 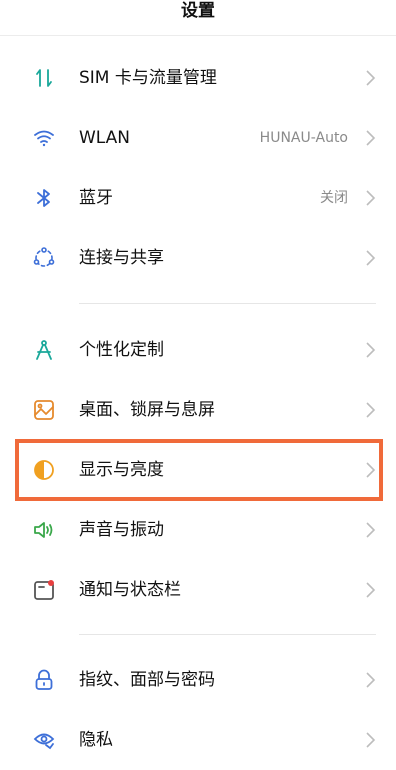 I want to click on privacy-icon, so click(x=44, y=740).